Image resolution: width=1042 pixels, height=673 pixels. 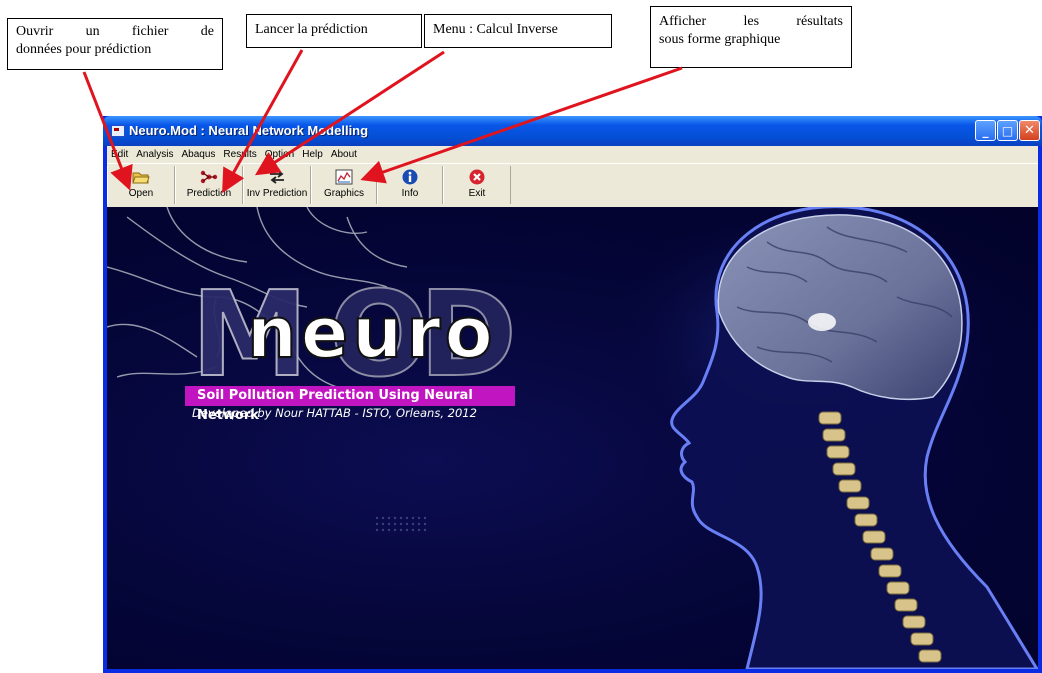 I want to click on callout-word: résultats, so click(x=819, y=21).